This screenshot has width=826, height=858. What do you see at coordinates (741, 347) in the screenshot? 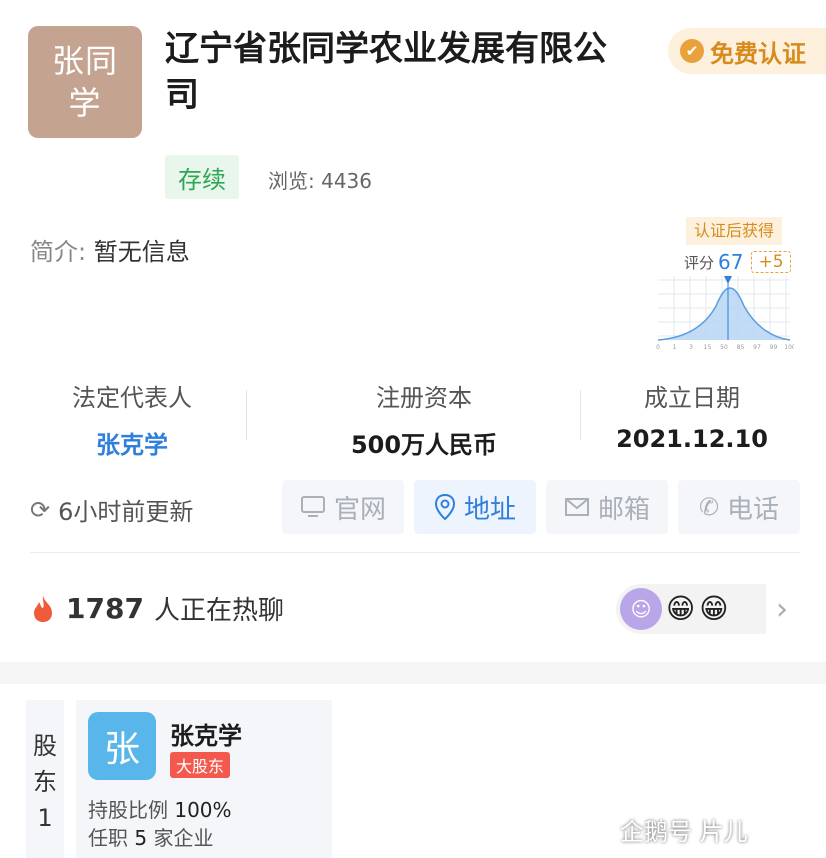
I see `score-axis-tick: 85` at bounding box center [741, 347].